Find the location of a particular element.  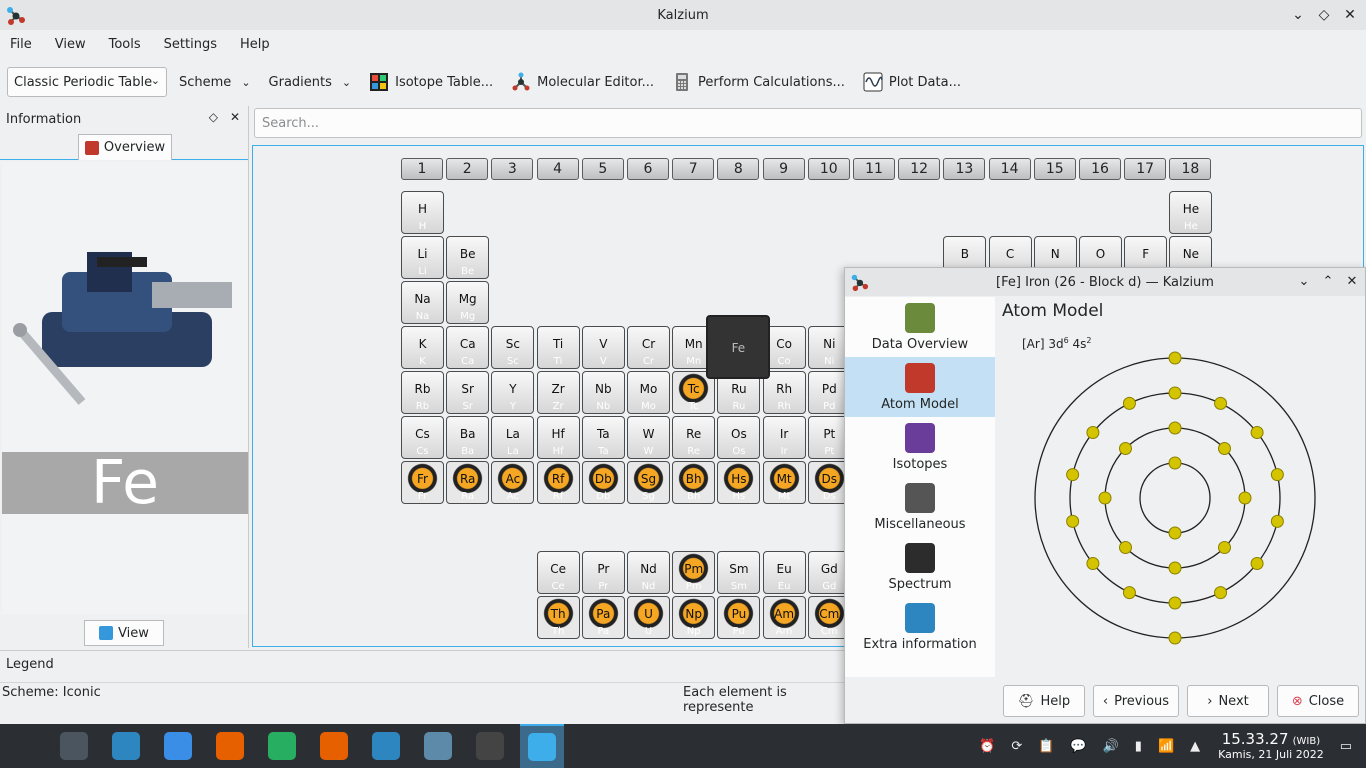

expand-tray-icon: ▲ is located at coordinates (1195, 746).